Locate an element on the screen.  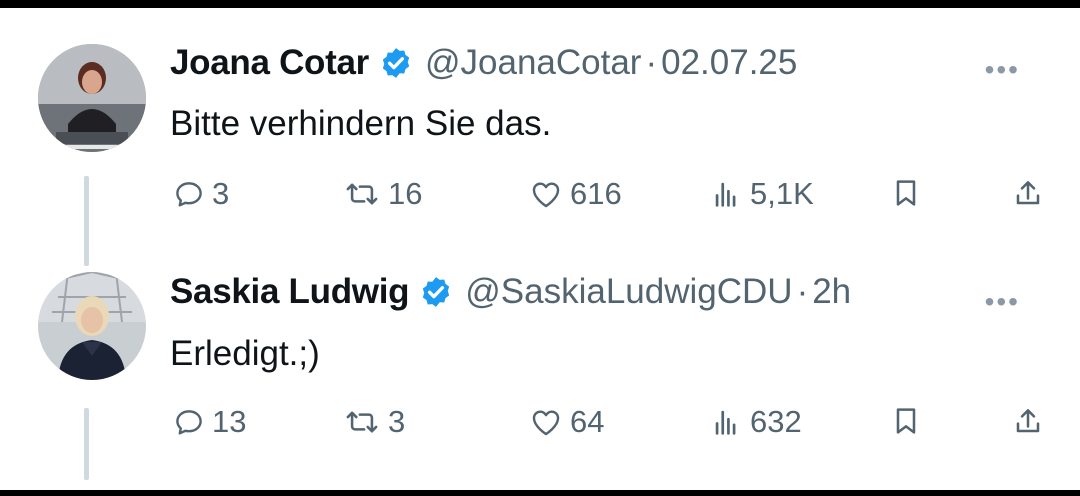
tweet-header: Saskia Ludwig @SaskiaLudwigCDU · 2h is located at coordinates (510, 292).